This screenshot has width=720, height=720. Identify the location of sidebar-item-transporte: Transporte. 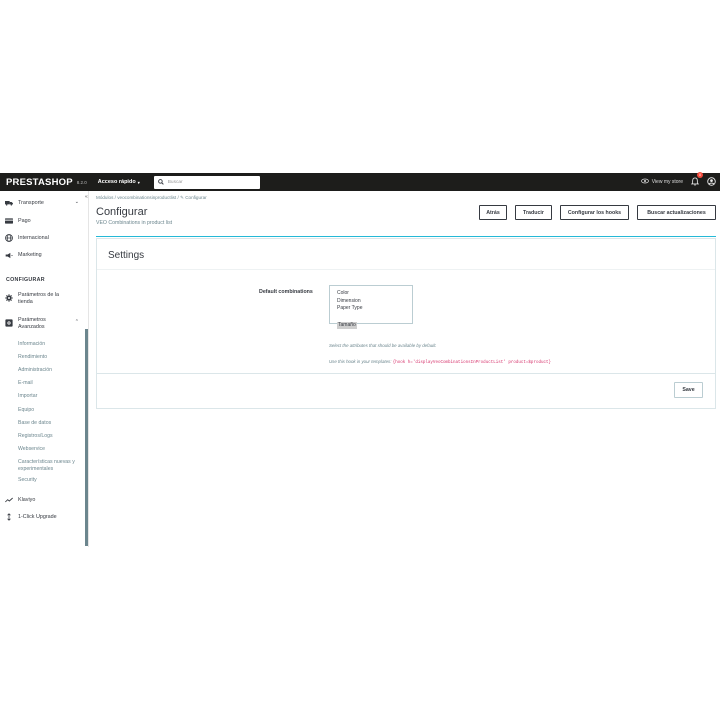
(24, 203).